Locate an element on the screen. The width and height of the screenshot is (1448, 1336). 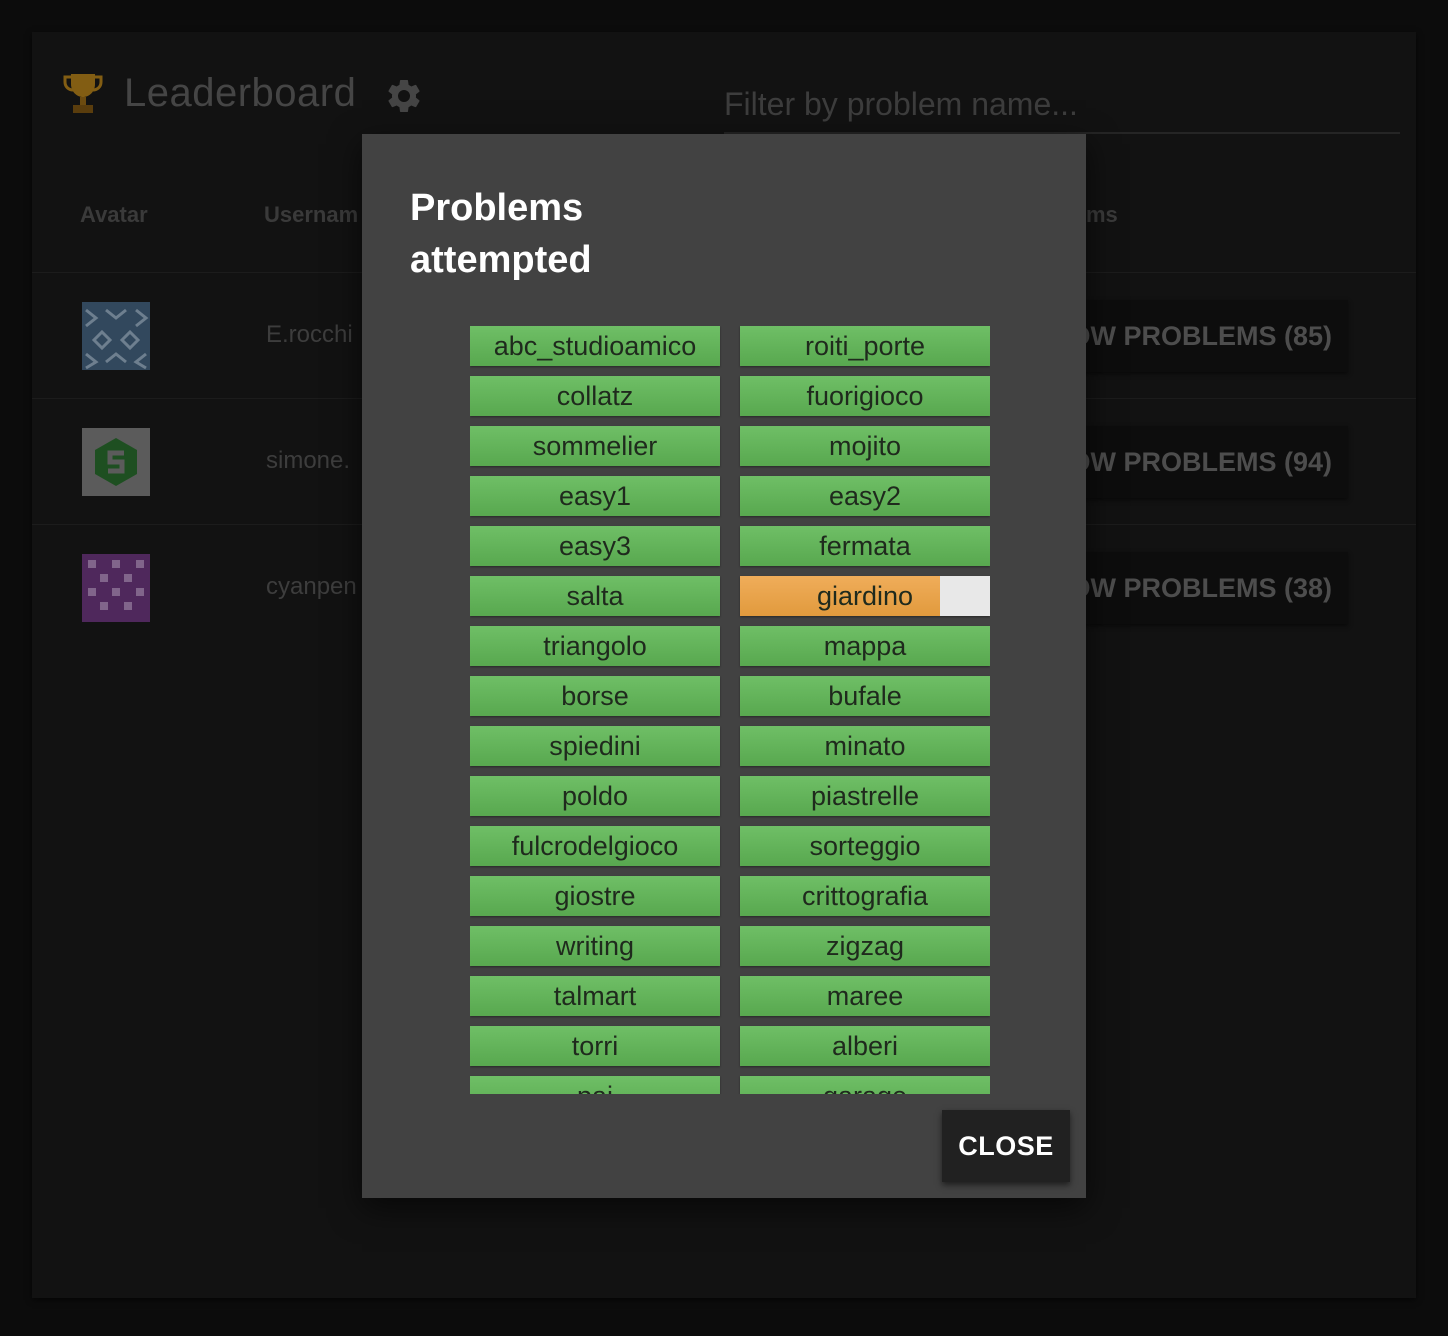
dialog-title: Problems attempted is located at coordinates (501, 234).